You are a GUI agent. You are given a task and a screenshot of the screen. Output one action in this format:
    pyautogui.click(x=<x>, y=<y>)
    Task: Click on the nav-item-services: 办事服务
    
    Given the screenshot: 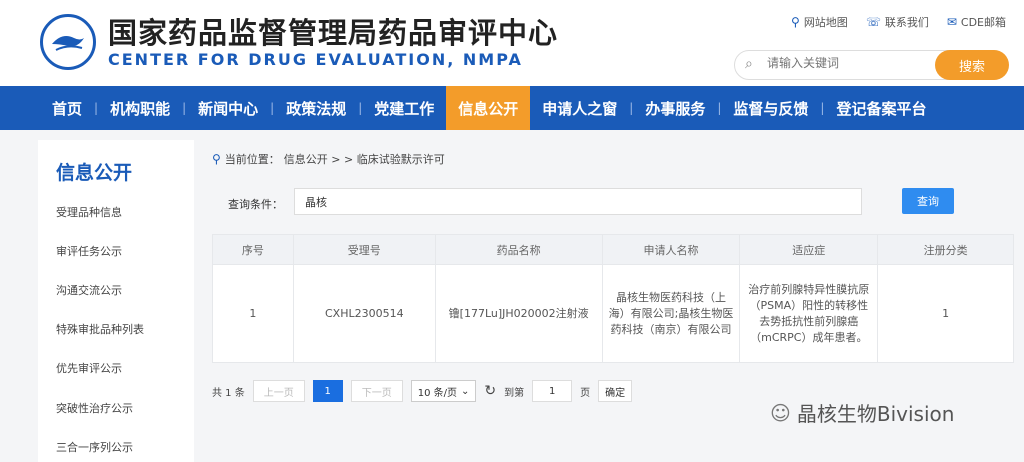 What is the action you would take?
    pyautogui.click(x=675, y=108)
    